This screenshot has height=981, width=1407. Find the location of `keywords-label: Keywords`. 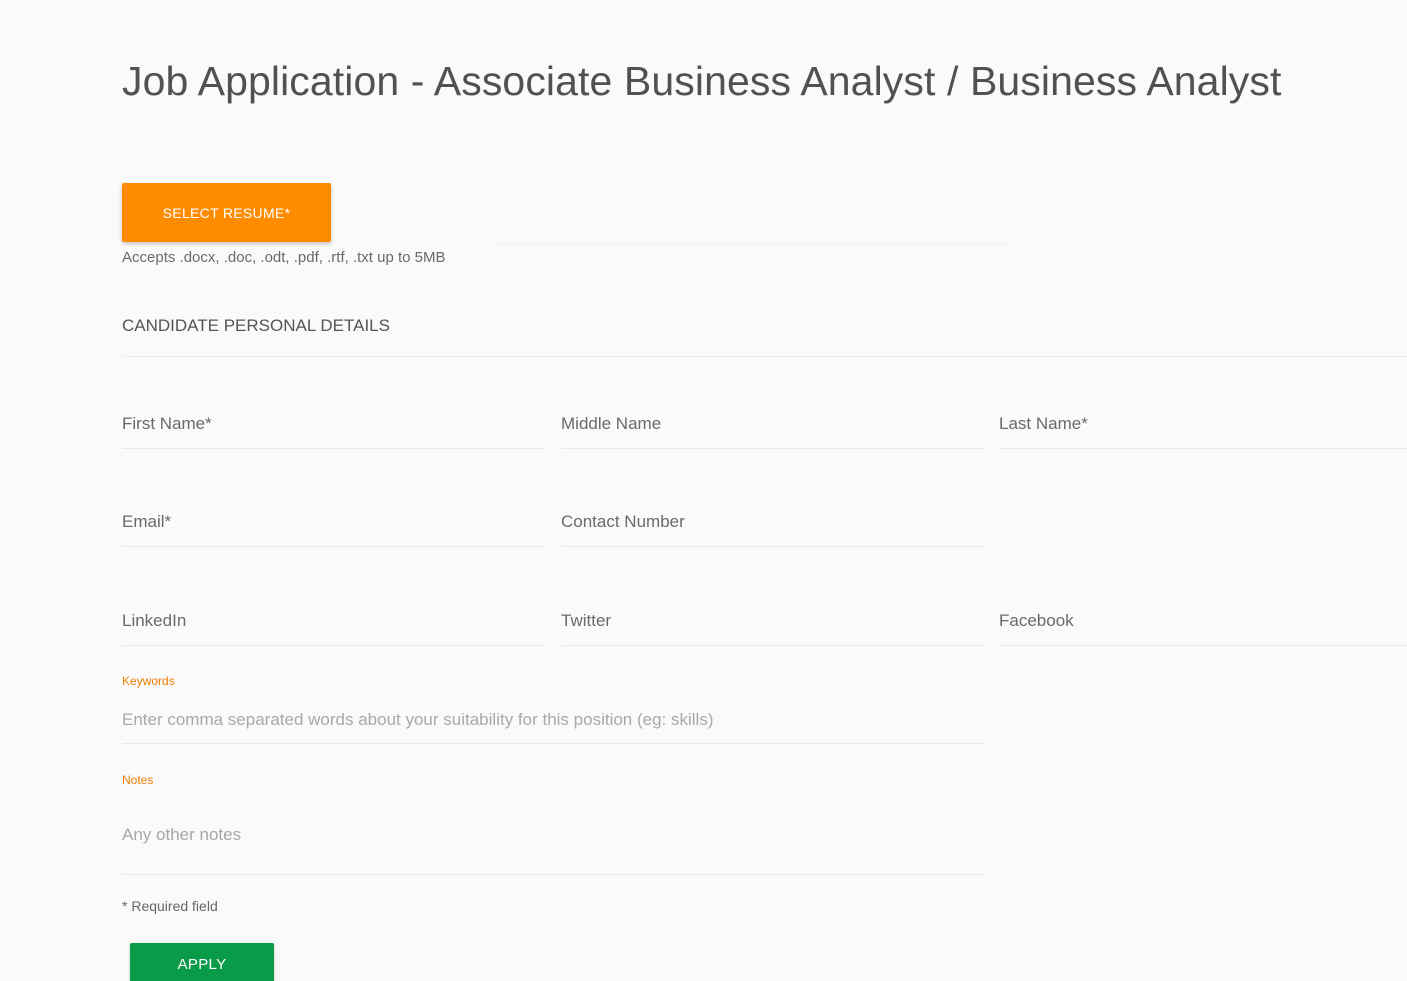

keywords-label: Keywords is located at coordinates (148, 681).